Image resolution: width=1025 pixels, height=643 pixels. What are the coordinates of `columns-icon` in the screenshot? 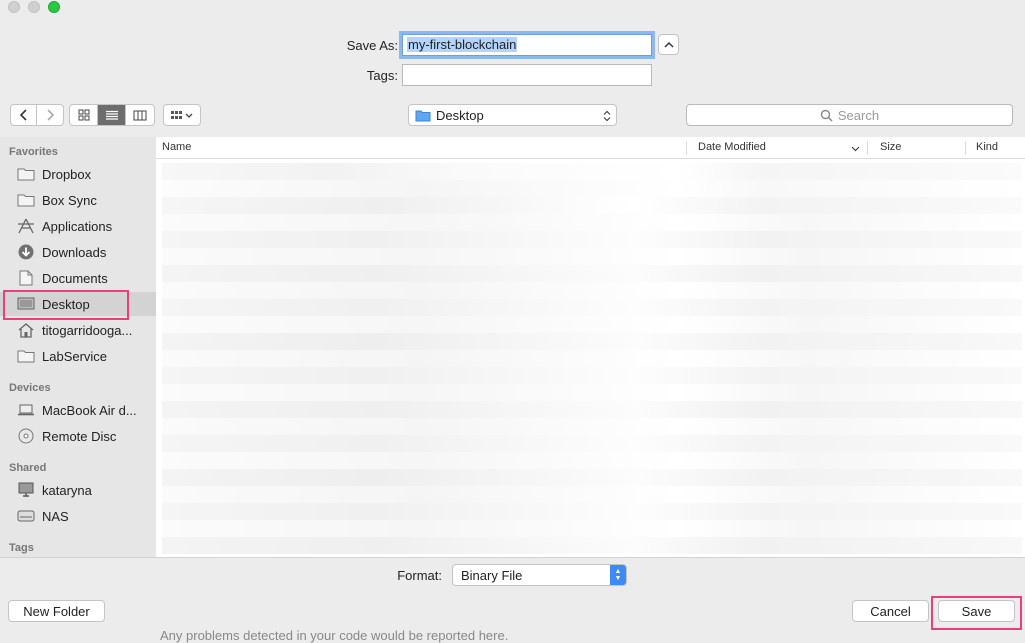 It's located at (140, 115).